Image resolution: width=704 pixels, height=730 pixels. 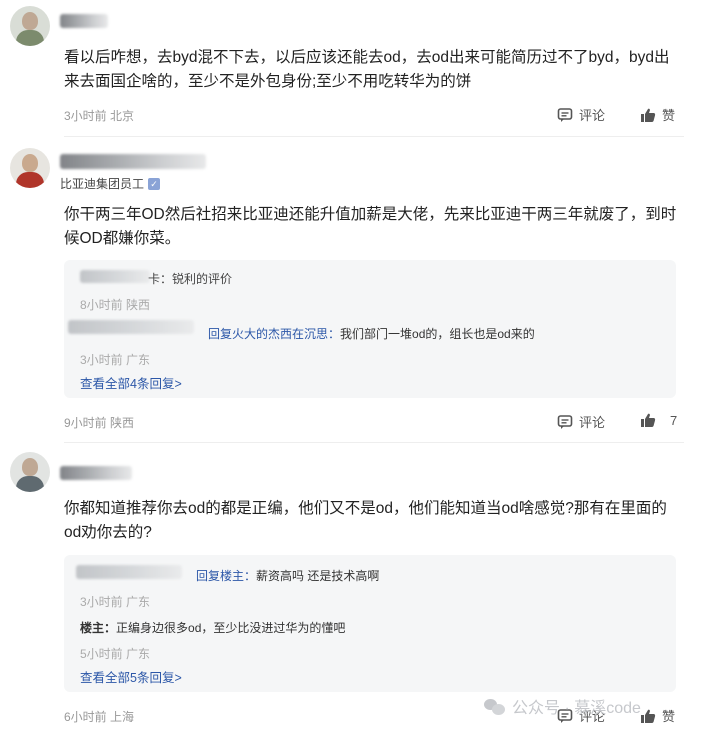 What do you see at coordinates (437, 334) in the screenshot?
I see `reply-content: 我们部门一堆od的，组长也是od来的` at bounding box center [437, 334].